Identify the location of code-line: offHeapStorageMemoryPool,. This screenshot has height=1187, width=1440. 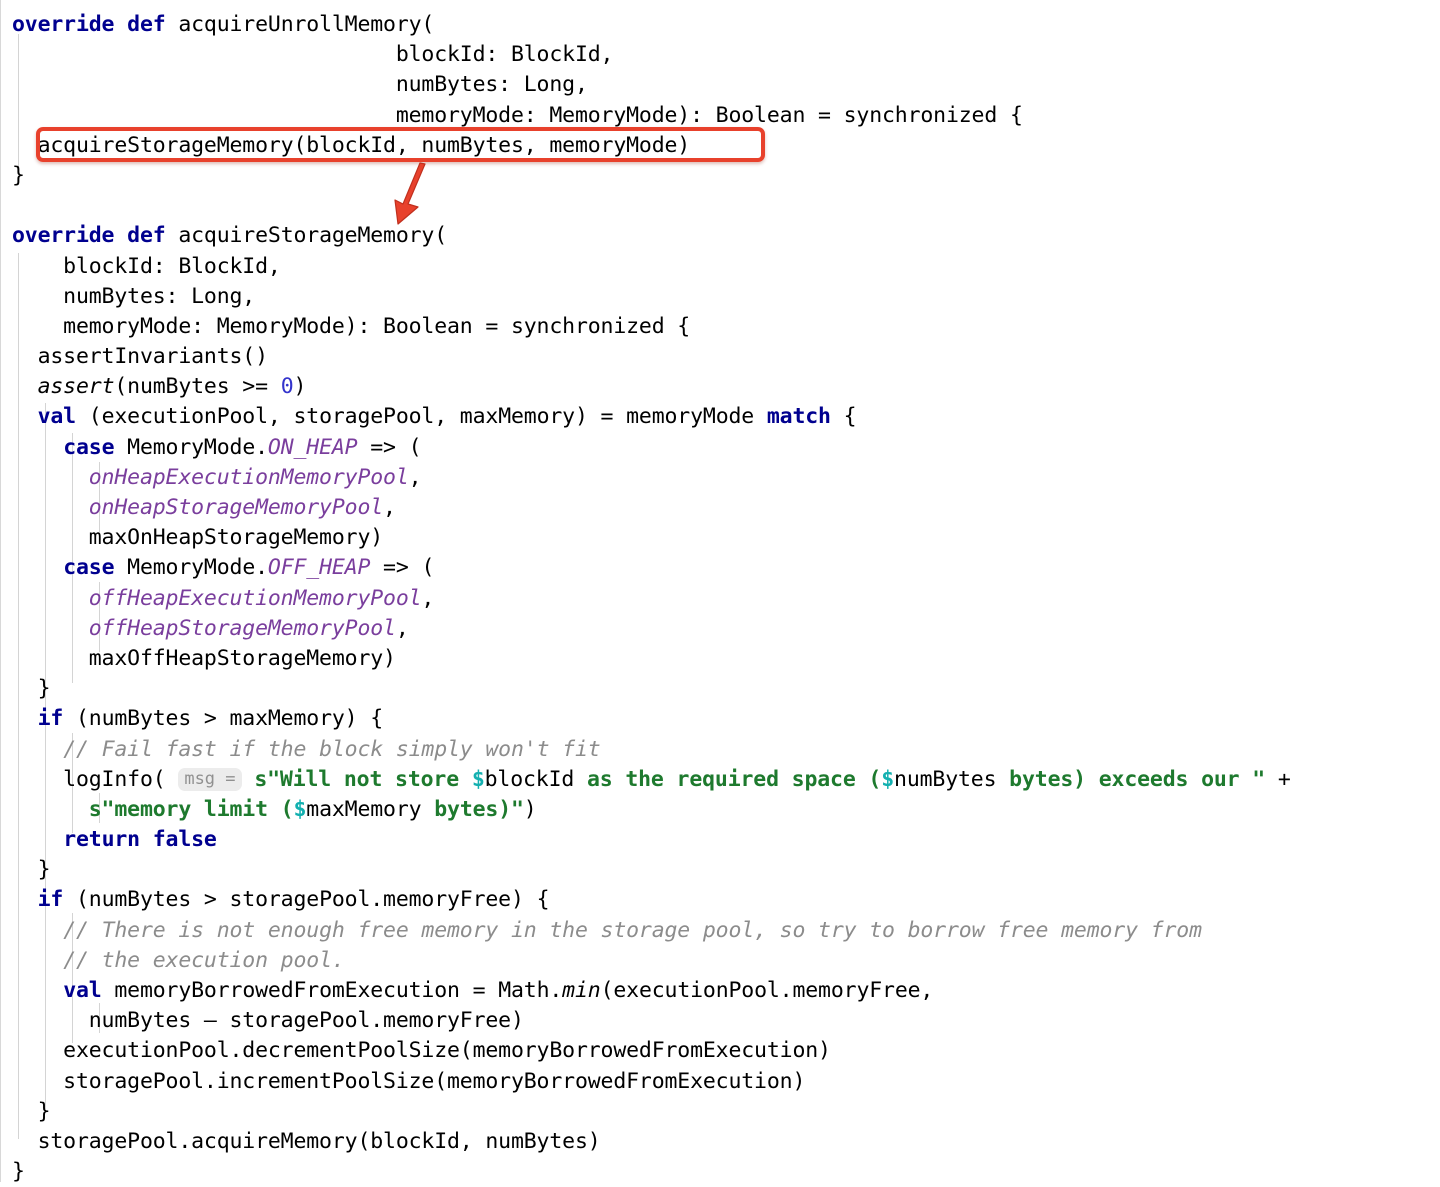
(726, 629).